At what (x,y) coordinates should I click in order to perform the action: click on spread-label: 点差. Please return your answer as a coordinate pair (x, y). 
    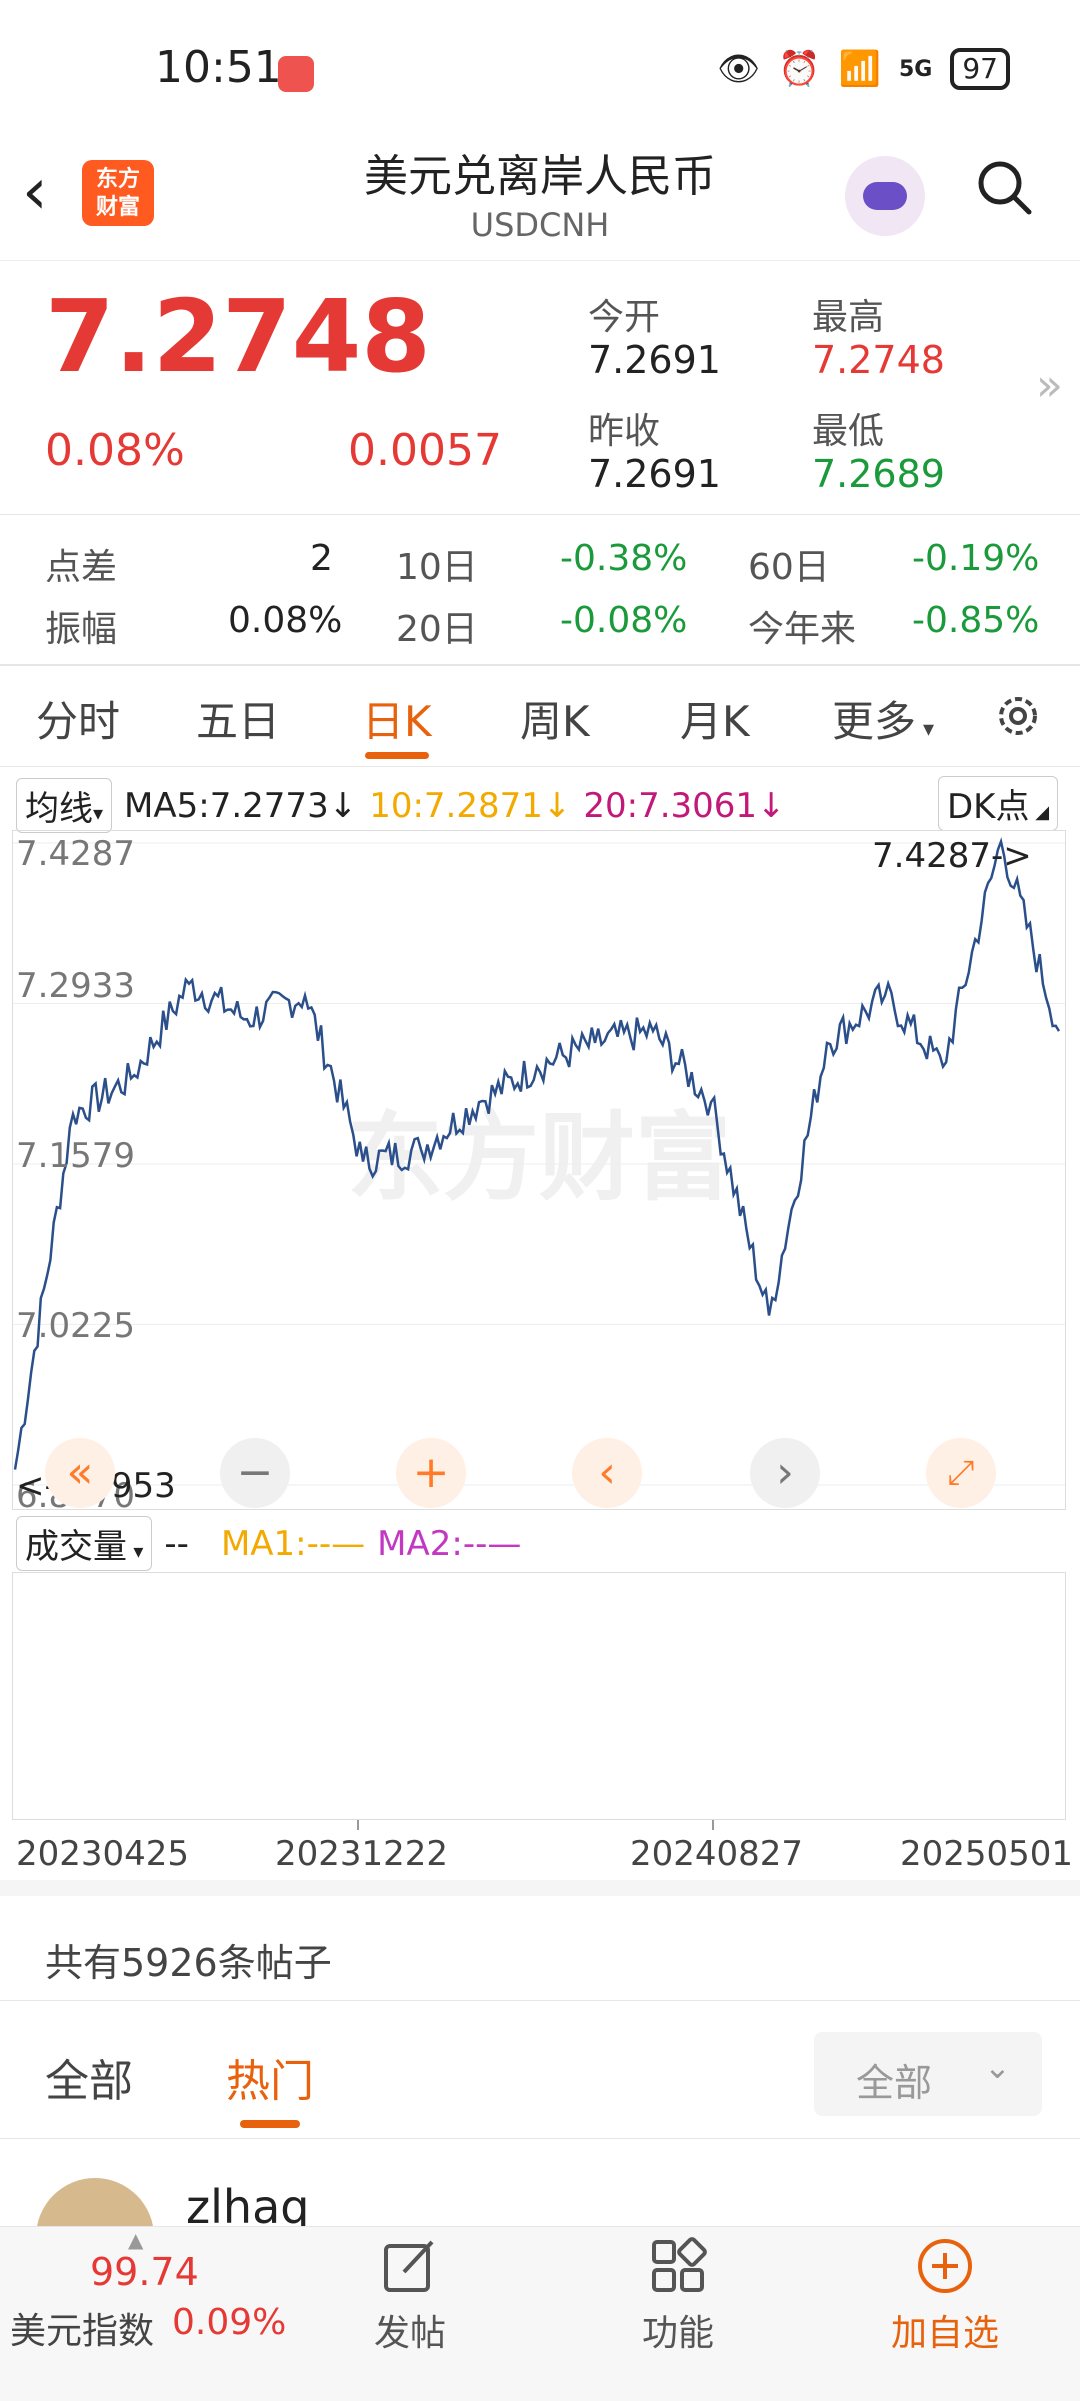
    Looking at the image, I should click on (81, 567).